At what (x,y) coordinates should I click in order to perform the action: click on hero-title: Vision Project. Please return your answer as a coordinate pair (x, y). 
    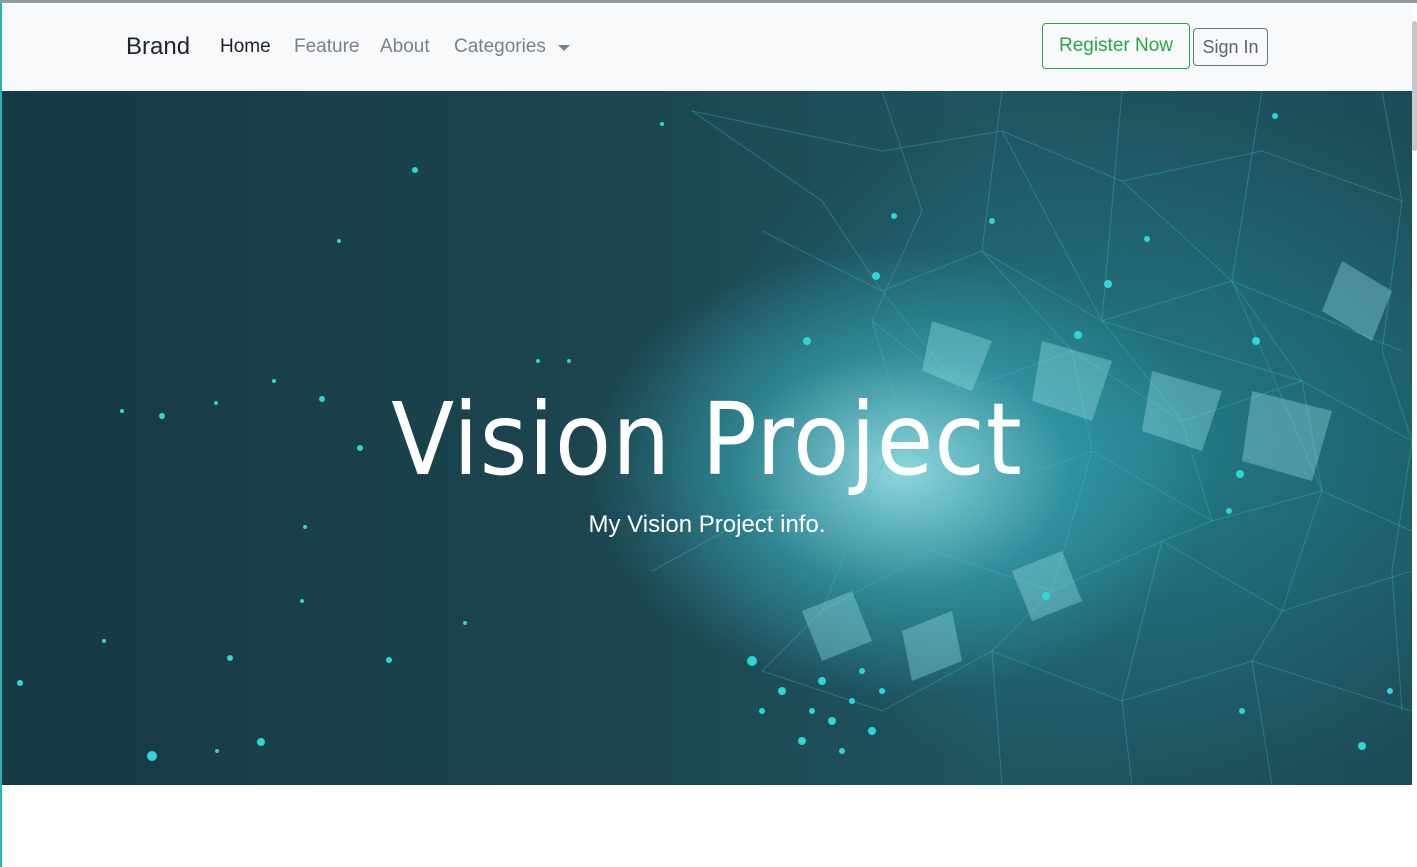
    Looking at the image, I should click on (707, 439).